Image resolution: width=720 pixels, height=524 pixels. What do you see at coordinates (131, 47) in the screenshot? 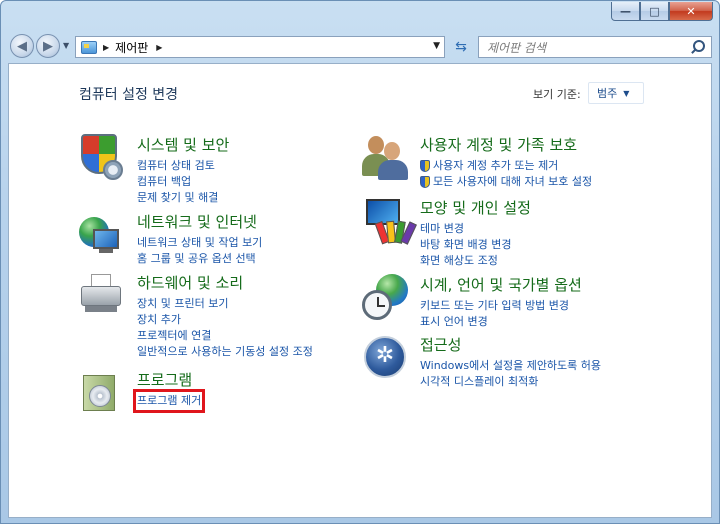
I see `breadcrumb-control-panel: 제어판` at bounding box center [131, 47].